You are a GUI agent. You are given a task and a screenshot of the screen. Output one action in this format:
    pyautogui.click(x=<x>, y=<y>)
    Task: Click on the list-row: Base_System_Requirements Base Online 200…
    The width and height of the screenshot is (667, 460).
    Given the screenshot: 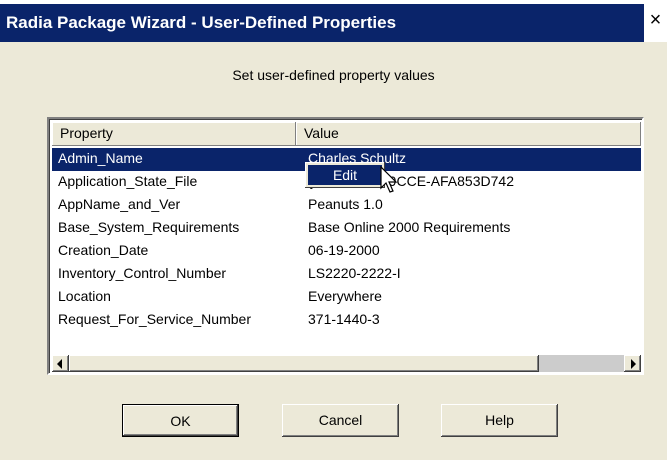 What is the action you would take?
    pyautogui.click(x=346, y=228)
    